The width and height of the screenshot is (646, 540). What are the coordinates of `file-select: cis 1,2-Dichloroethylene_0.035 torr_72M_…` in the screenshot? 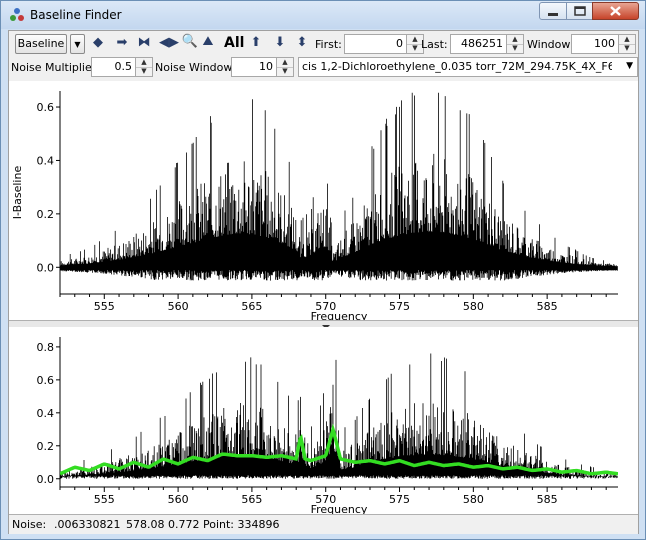 It's located at (468, 67).